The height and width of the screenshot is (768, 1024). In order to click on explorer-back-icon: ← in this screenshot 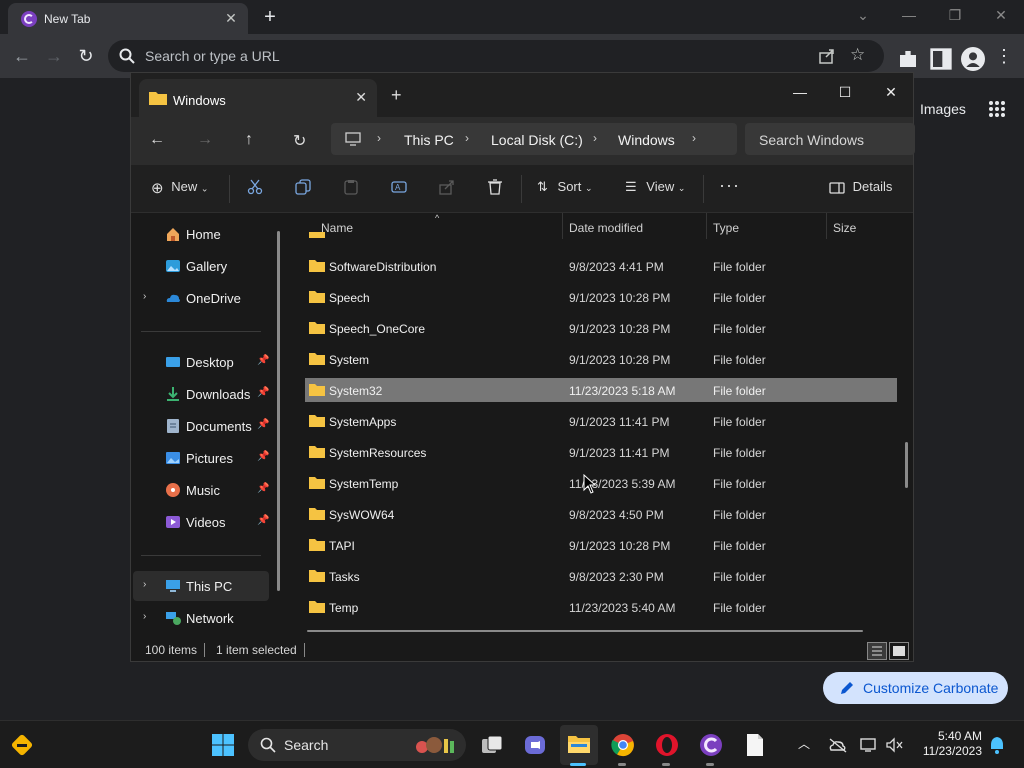, I will do `click(157, 140)`.